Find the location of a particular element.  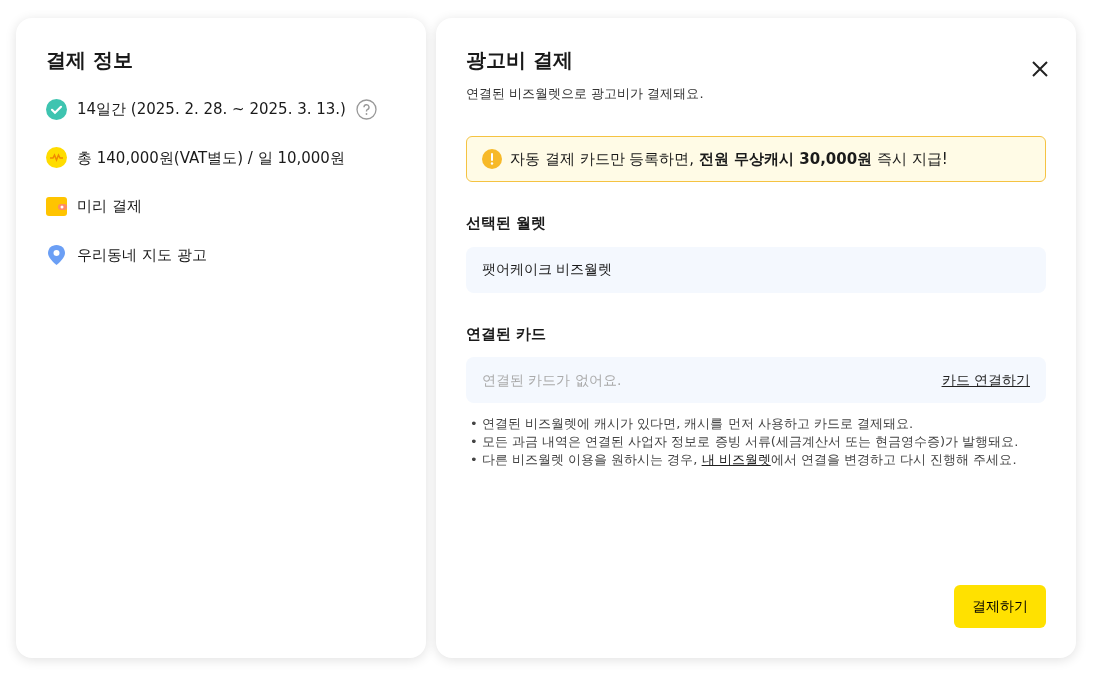

coin-icon is located at coordinates (56, 158).